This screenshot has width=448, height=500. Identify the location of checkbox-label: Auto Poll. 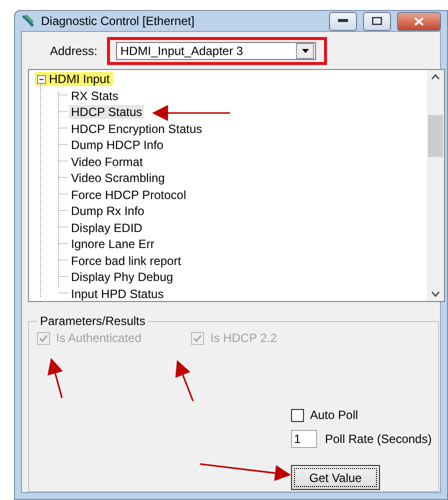
(334, 415).